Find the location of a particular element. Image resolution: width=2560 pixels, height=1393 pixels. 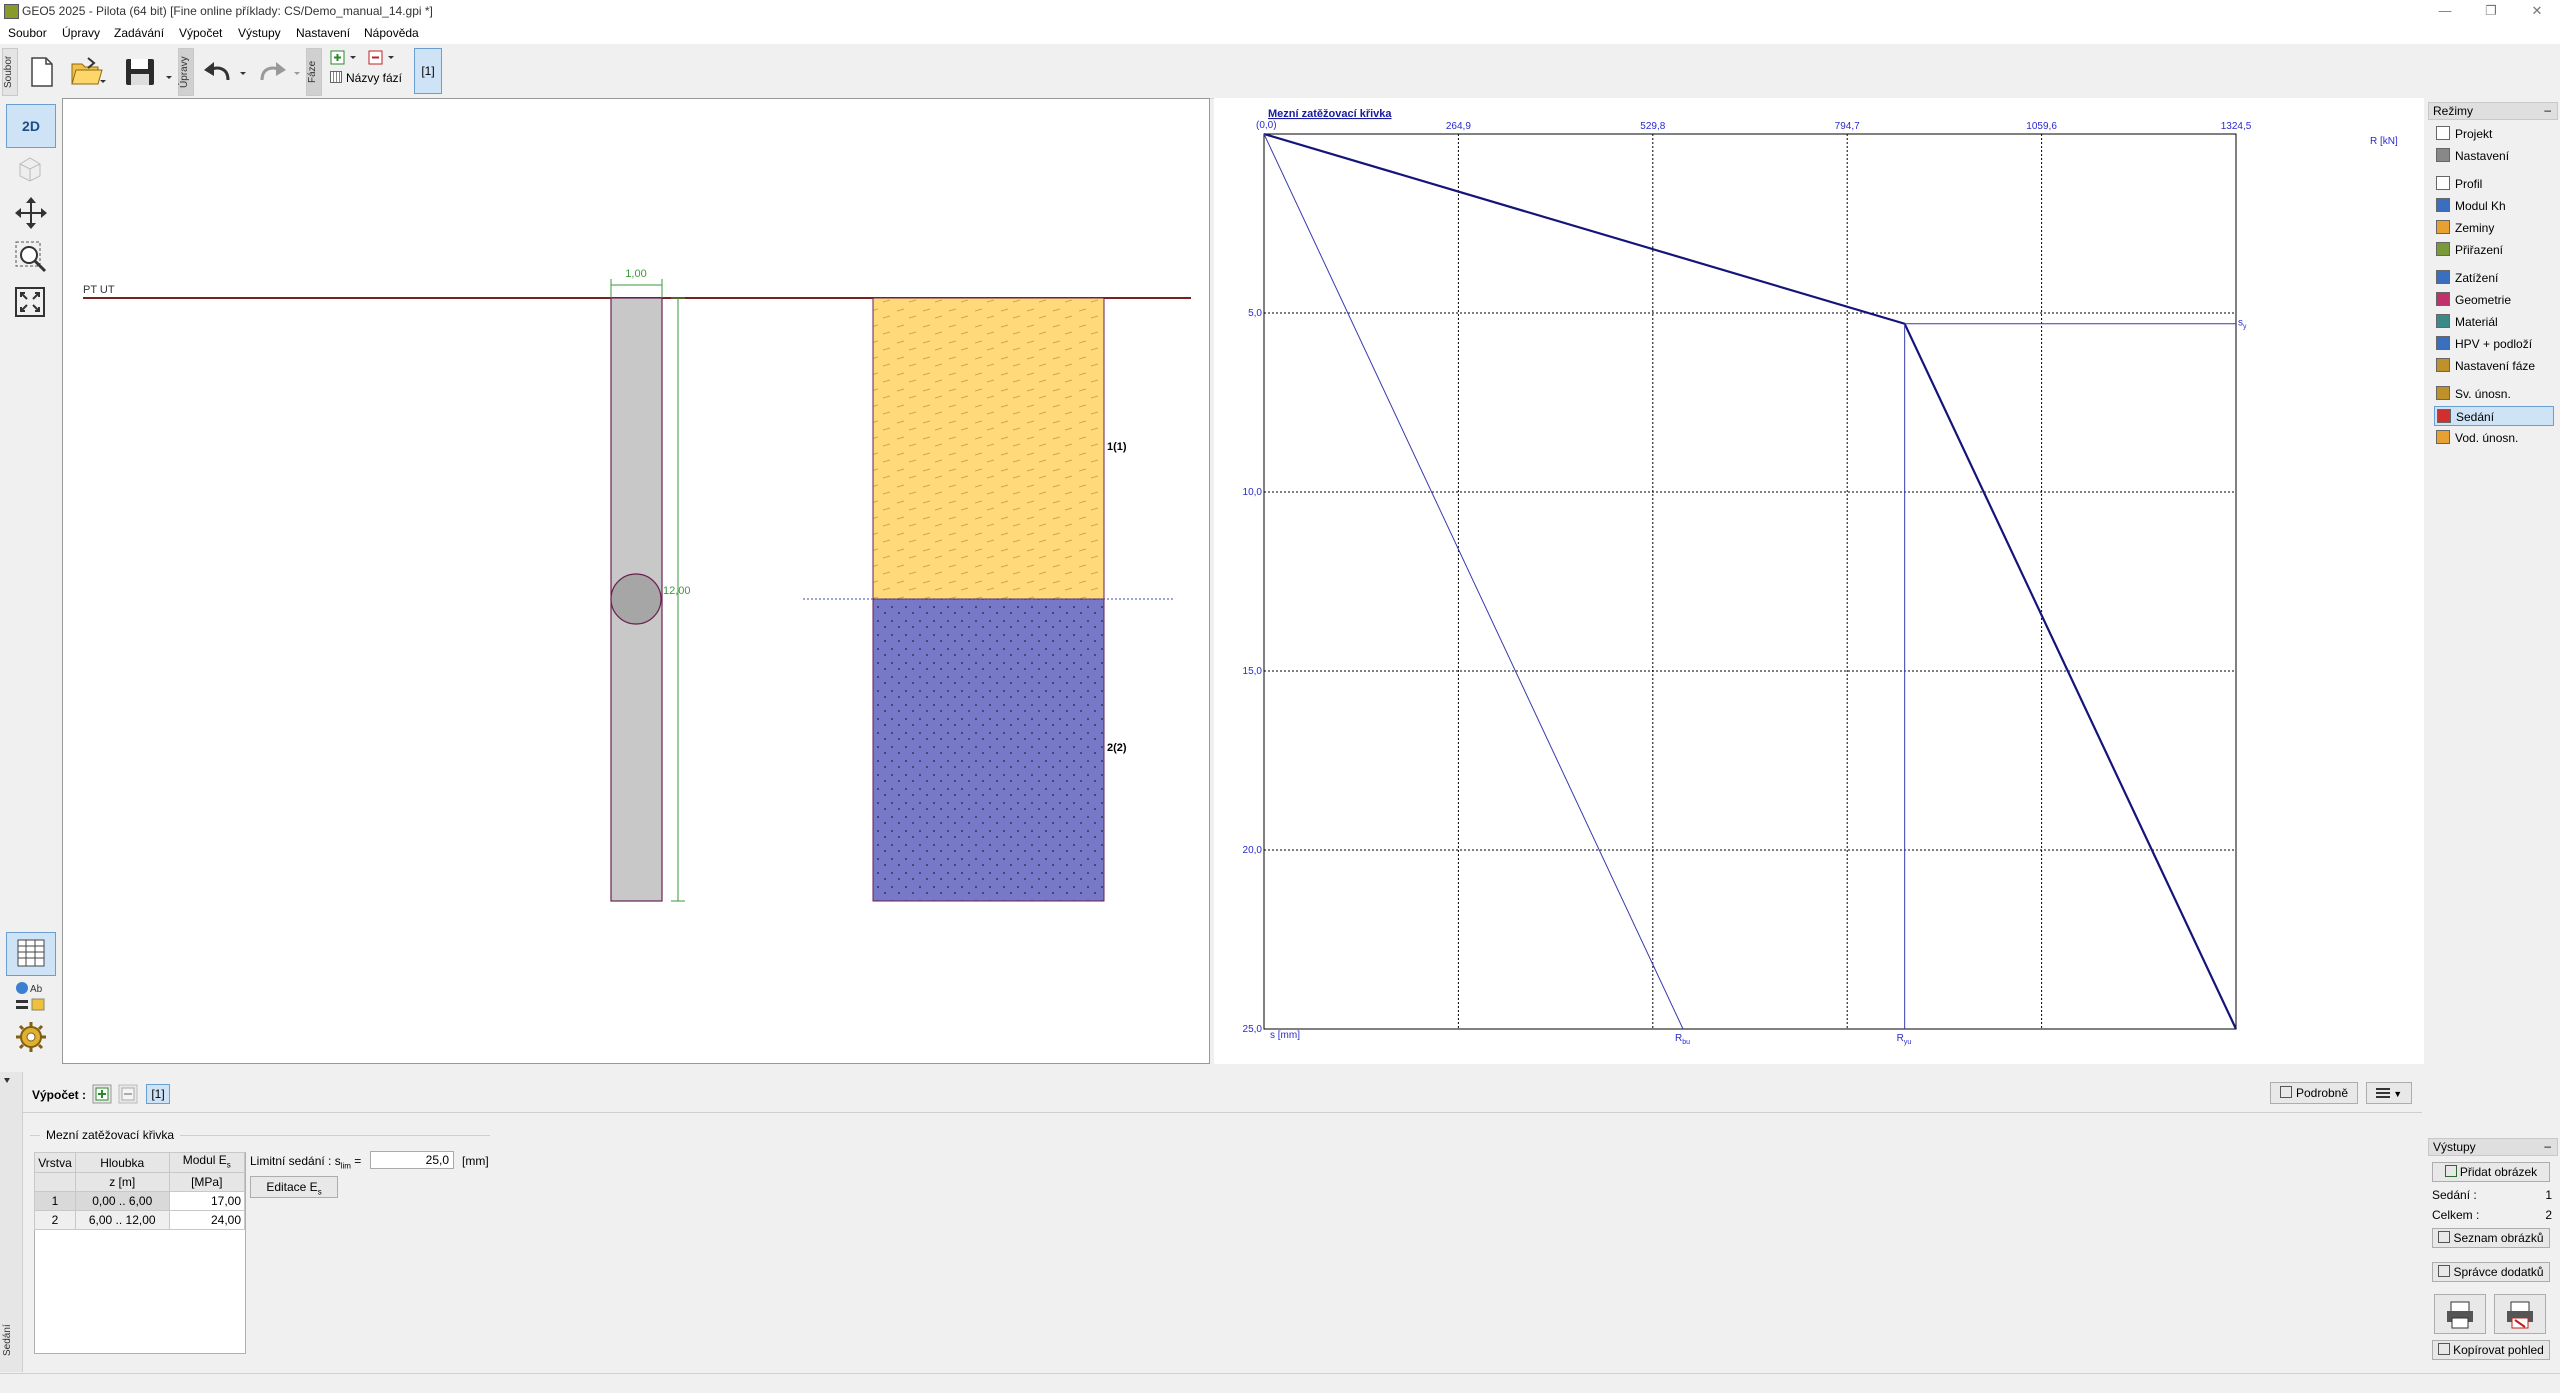

x-tick-label: 264,9 is located at coordinates (1458, 126).